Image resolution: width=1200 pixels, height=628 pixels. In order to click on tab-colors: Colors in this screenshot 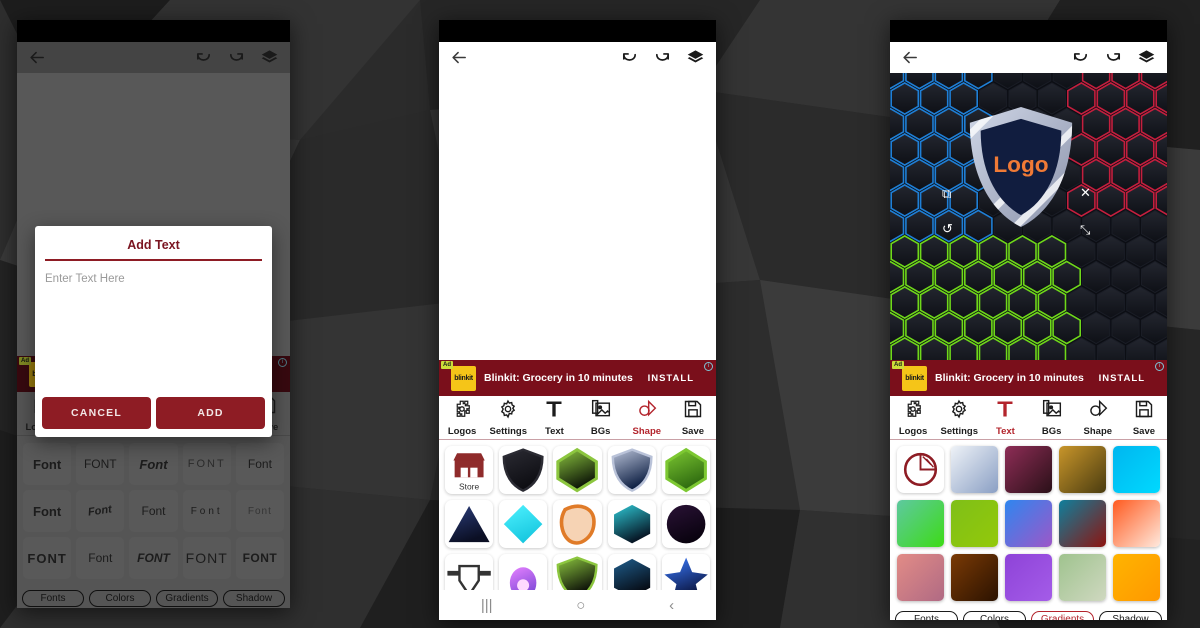, I will do `click(994, 615)`.